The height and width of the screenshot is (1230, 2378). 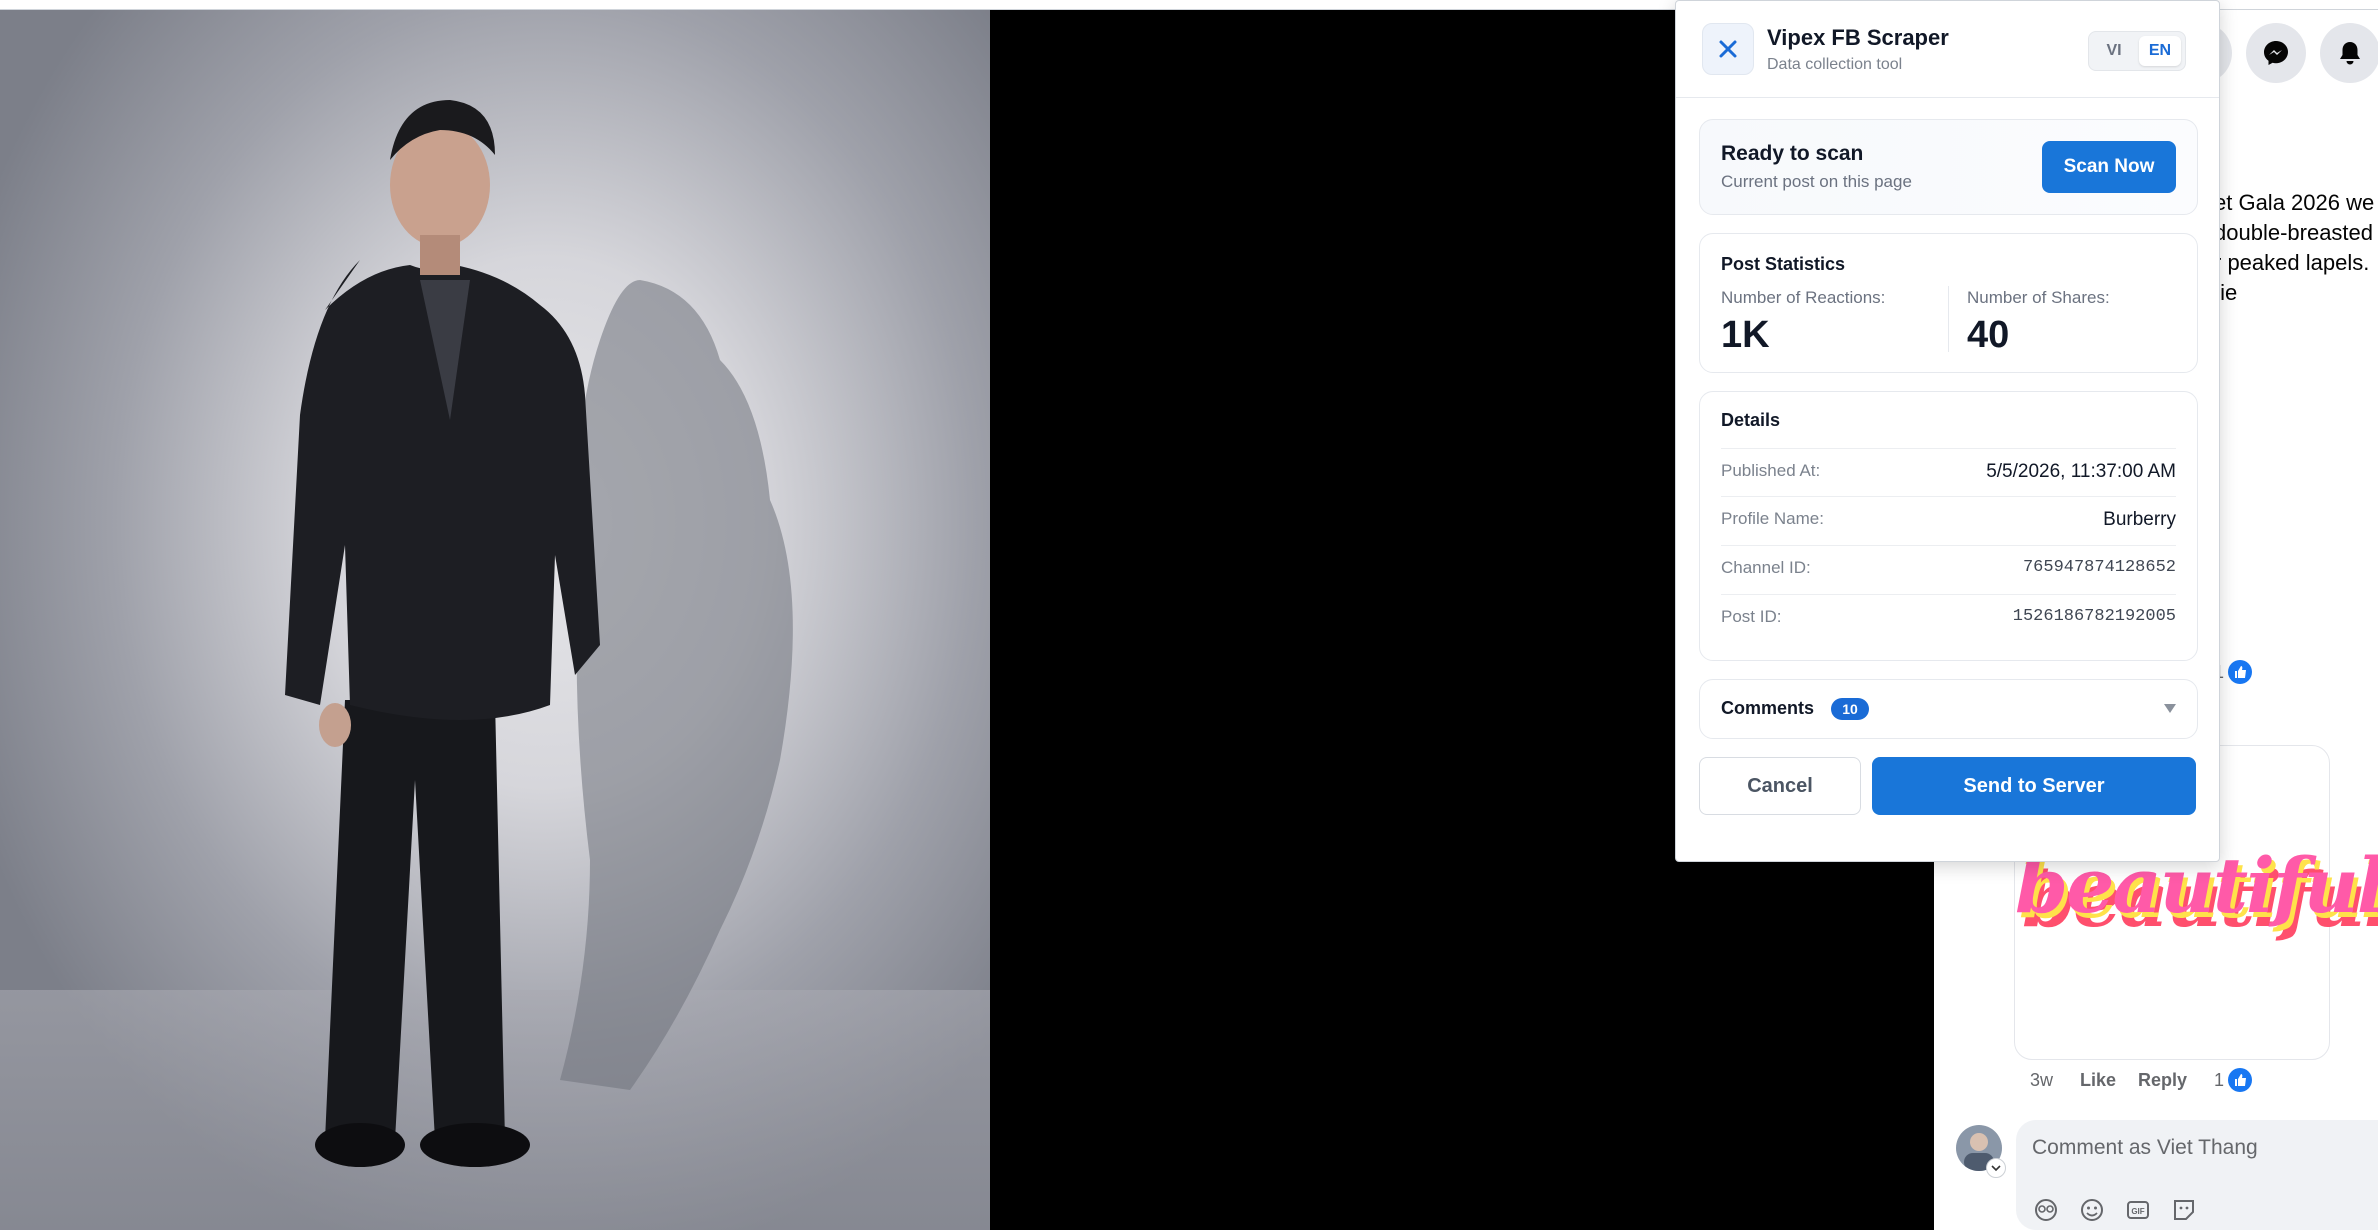 What do you see at coordinates (1988, 335) in the screenshot?
I see `shares-value: 40` at bounding box center [1988, 335].